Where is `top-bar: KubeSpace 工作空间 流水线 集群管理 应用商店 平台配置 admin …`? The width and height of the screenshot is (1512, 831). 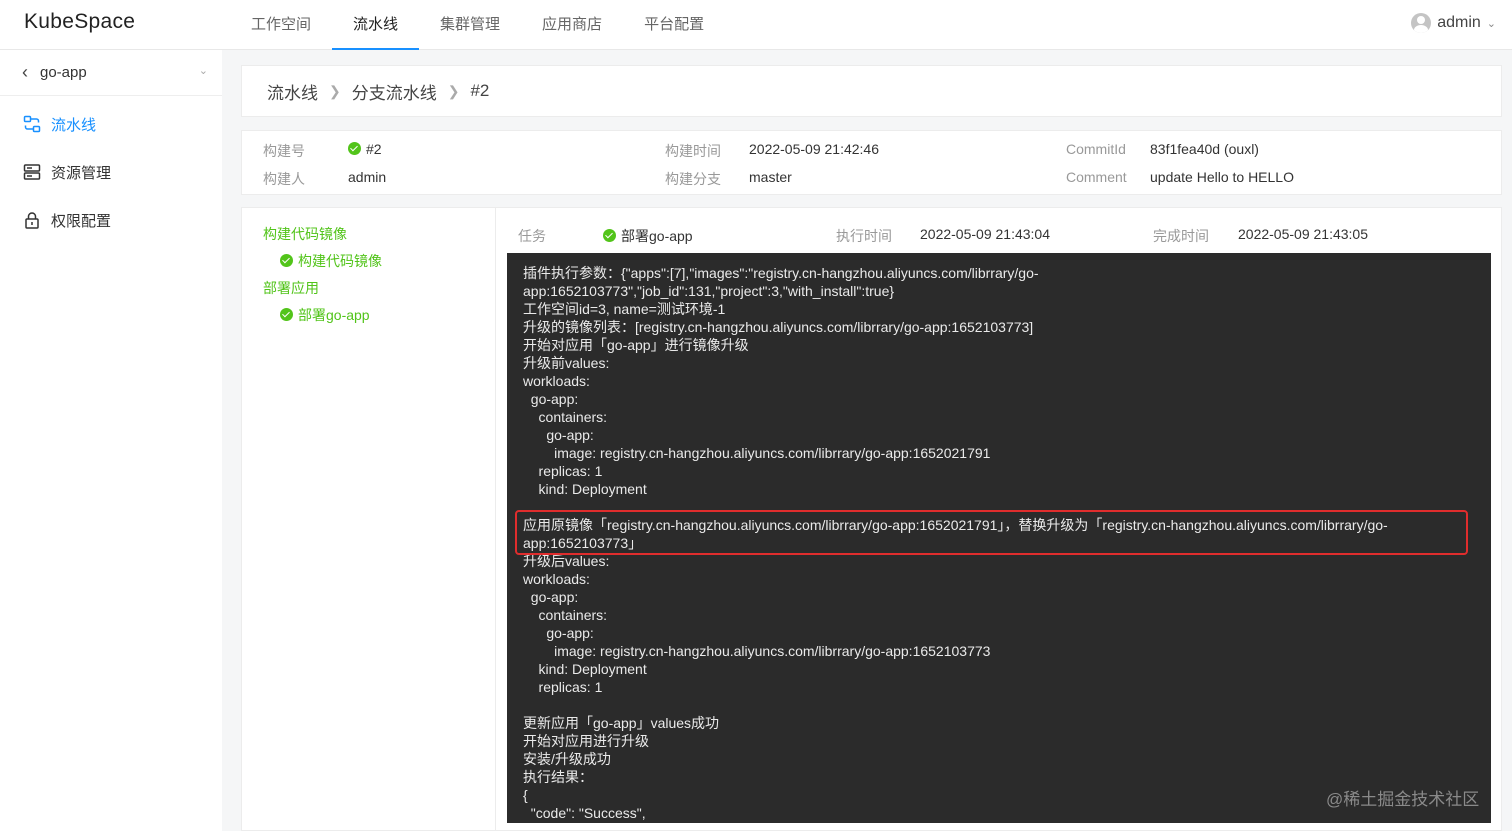 top-bar: KubeSpace 工作空间 流水线 集群管理 应用商店 平台配置 admin … is located at coordinates (756, 25).